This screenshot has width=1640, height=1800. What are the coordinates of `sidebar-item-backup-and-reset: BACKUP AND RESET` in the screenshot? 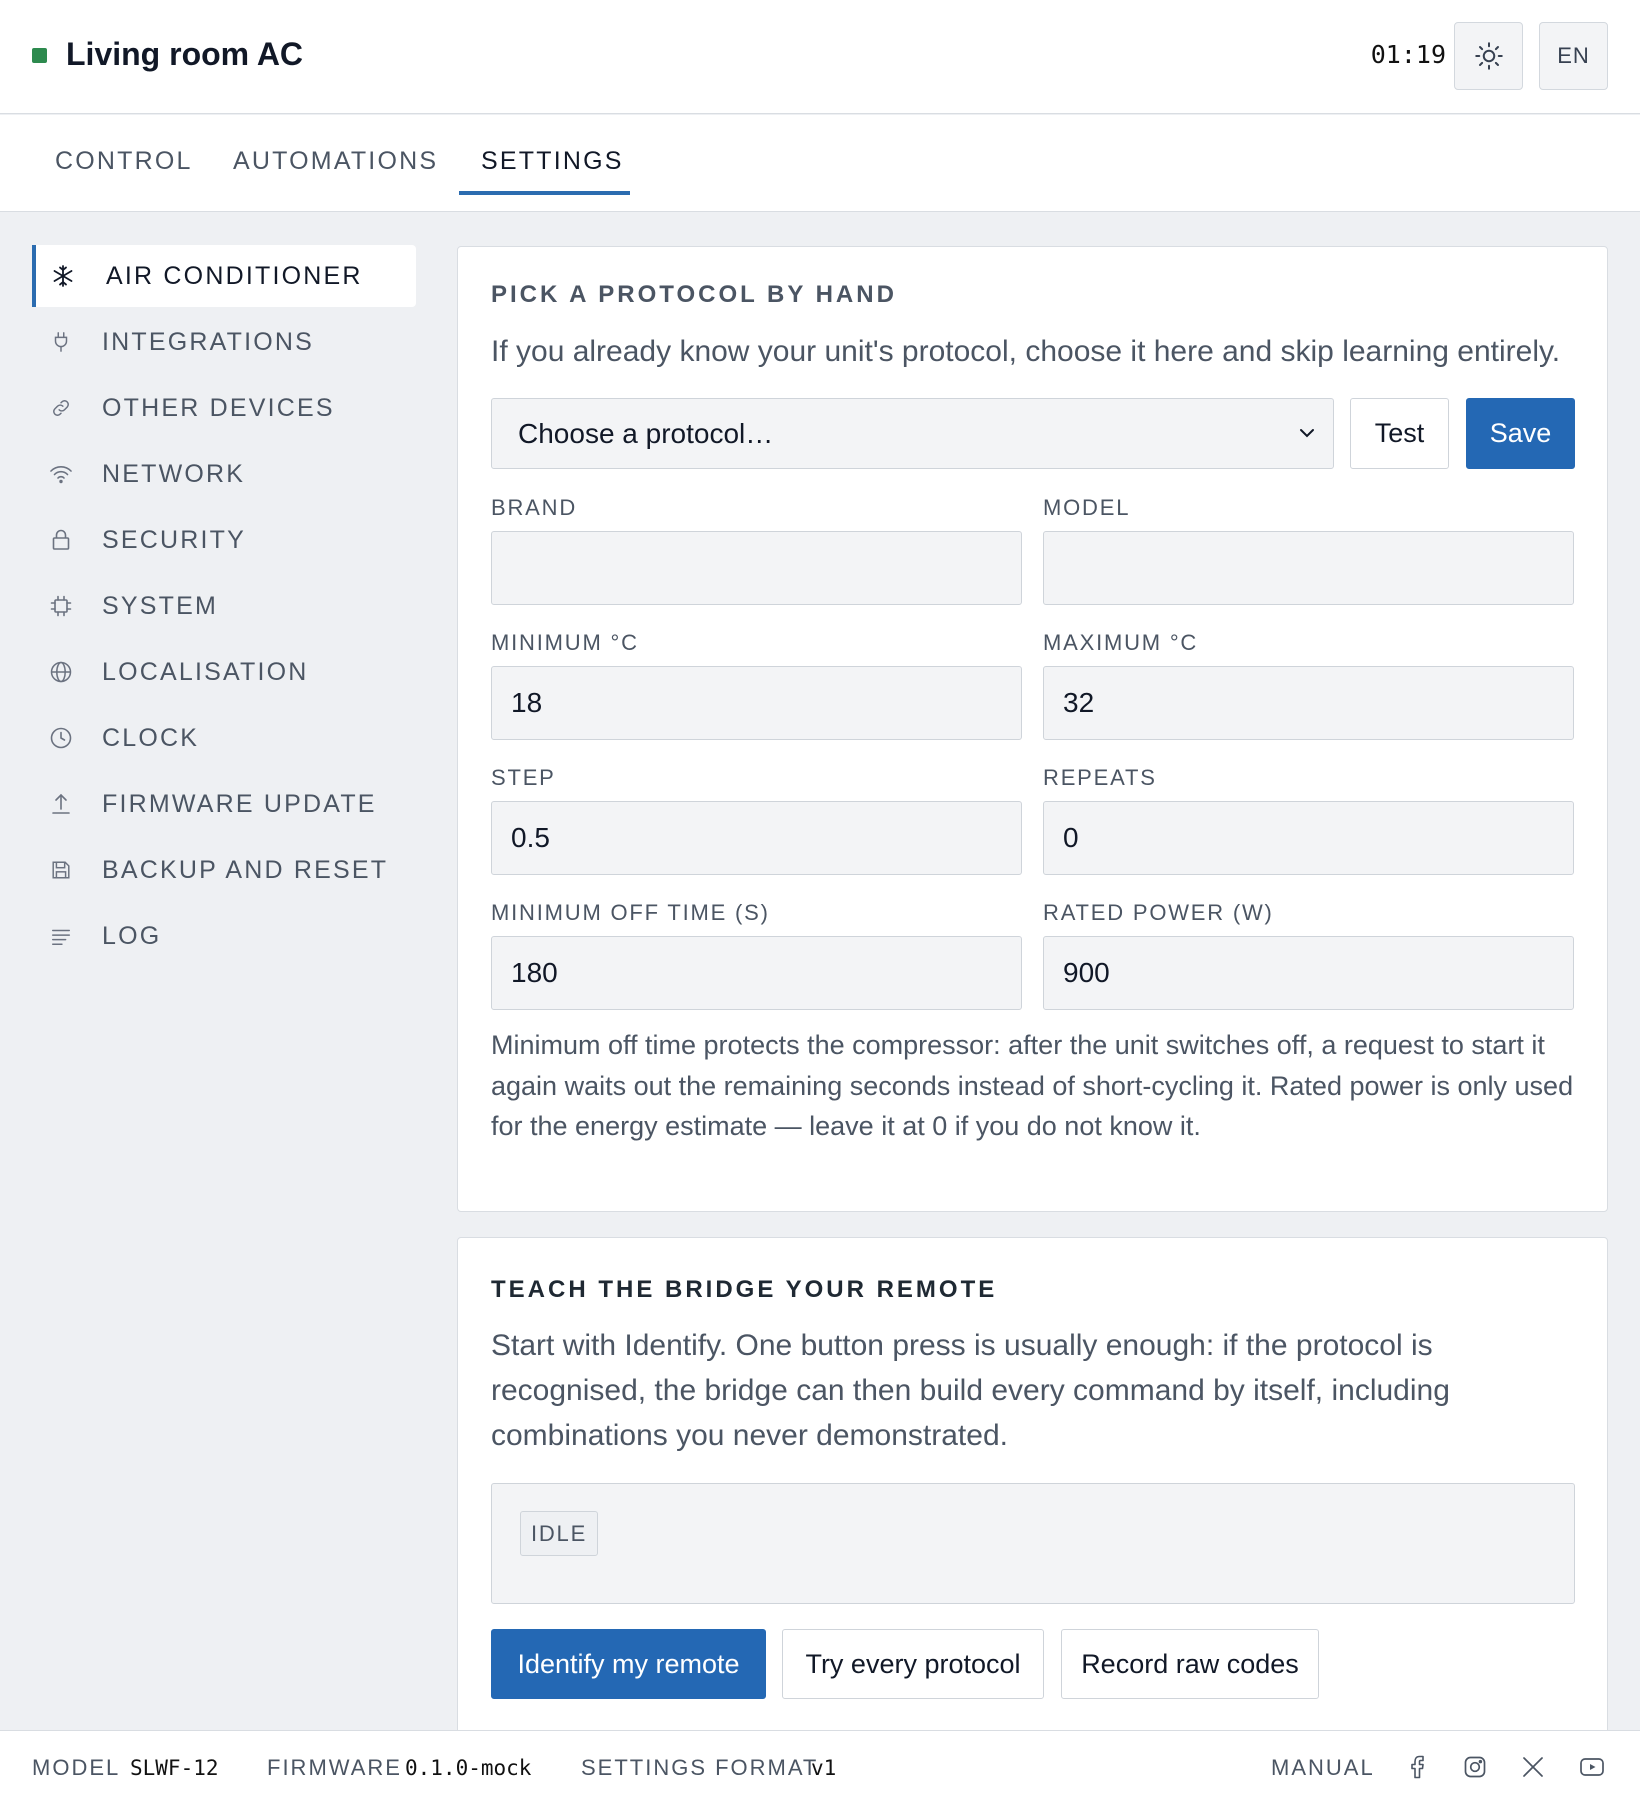 It's located at (224, 870).